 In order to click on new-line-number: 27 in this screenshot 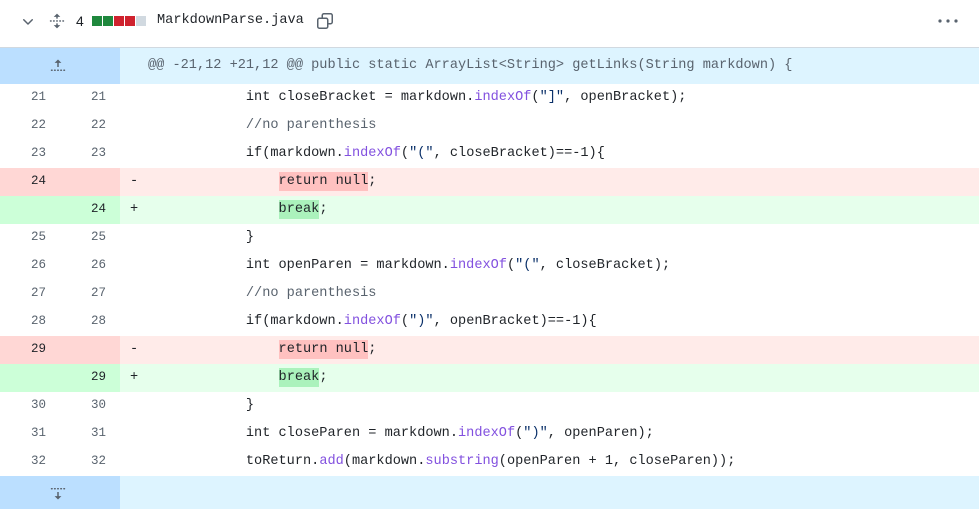, I will do `click(90, 294)`.